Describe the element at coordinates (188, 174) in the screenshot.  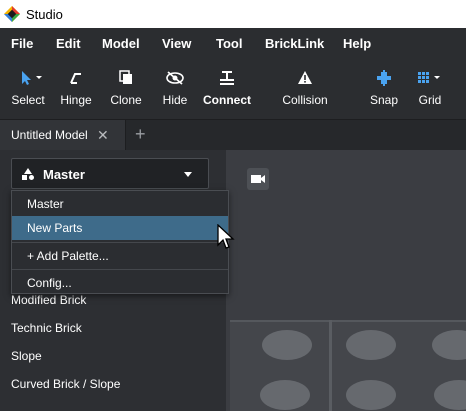
I see `chevron-down-icon` at that location.